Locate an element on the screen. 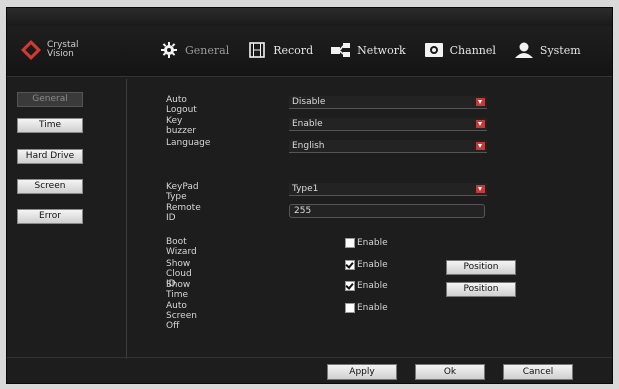 Image resolution: width=619 pixels, height=389 pixels. auto-screen-off-checkbox: Enable is located at coordinates (366, 308).